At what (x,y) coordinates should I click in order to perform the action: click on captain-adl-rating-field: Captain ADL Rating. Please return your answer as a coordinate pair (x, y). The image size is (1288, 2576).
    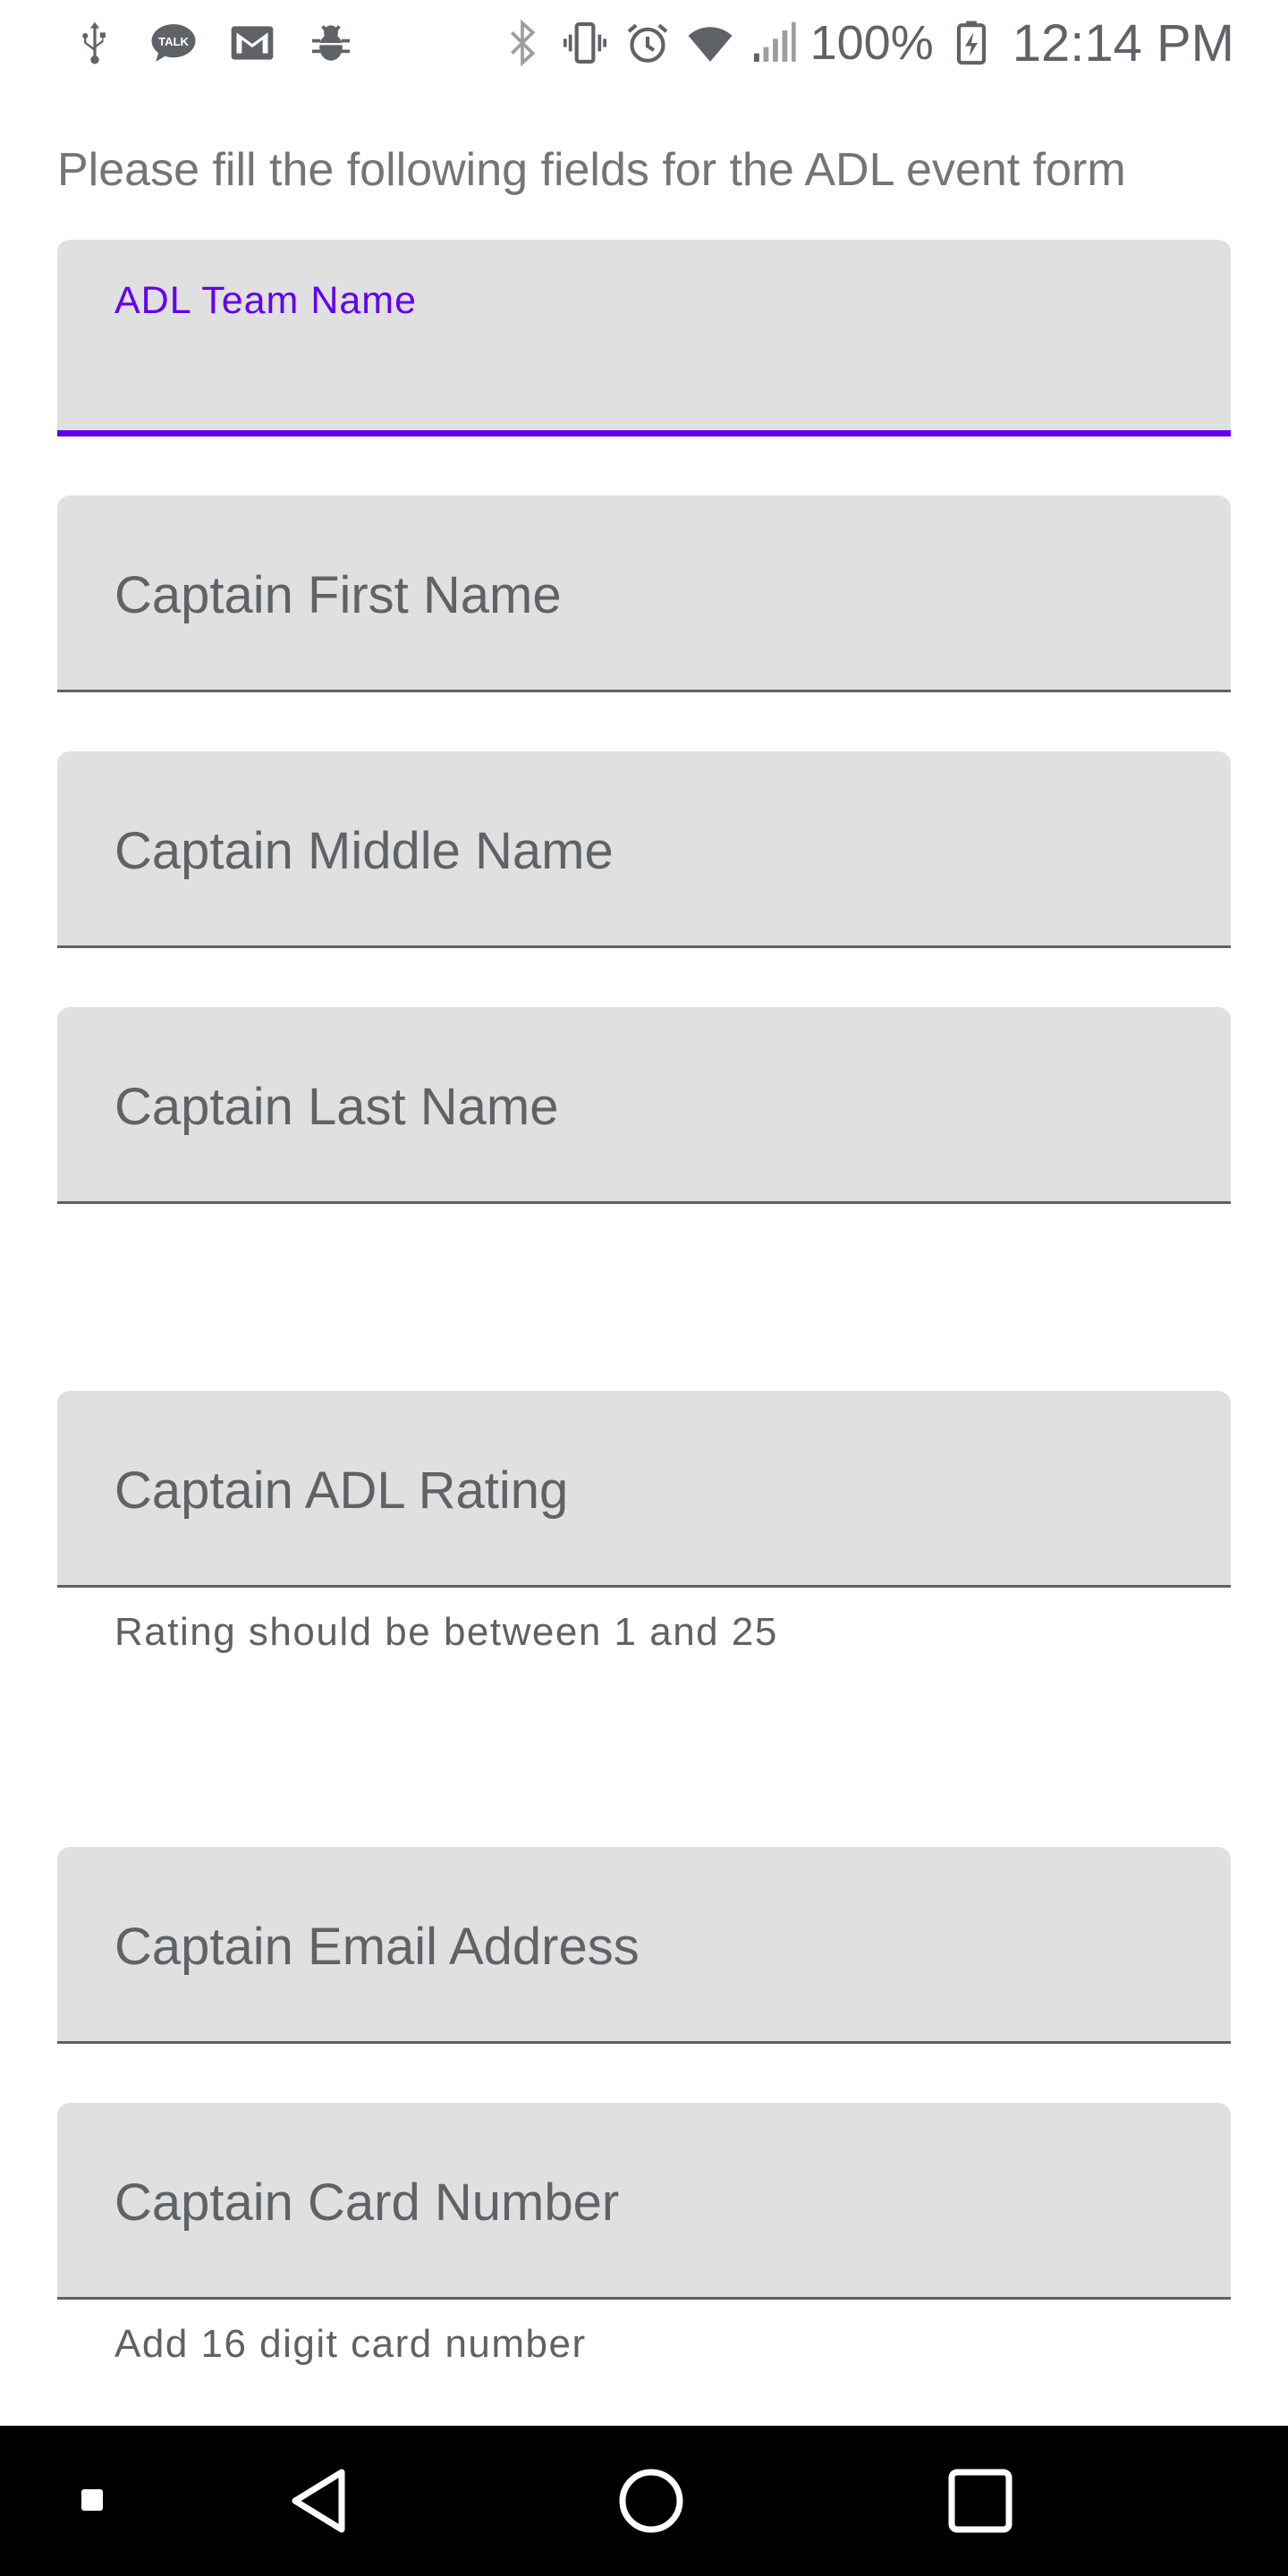
    Looking at the image, I should click on (644, 1489).